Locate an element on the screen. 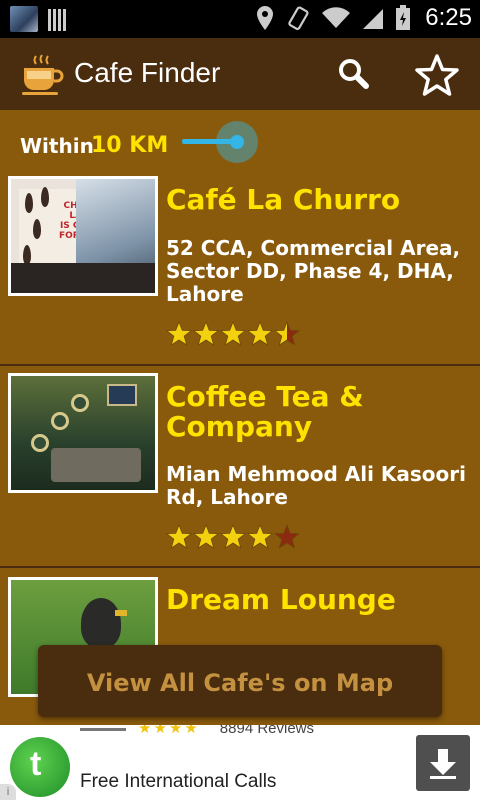 This screenshot has width=480, height=800. status-bar: 6:25 is located at coordinates (240, 19).